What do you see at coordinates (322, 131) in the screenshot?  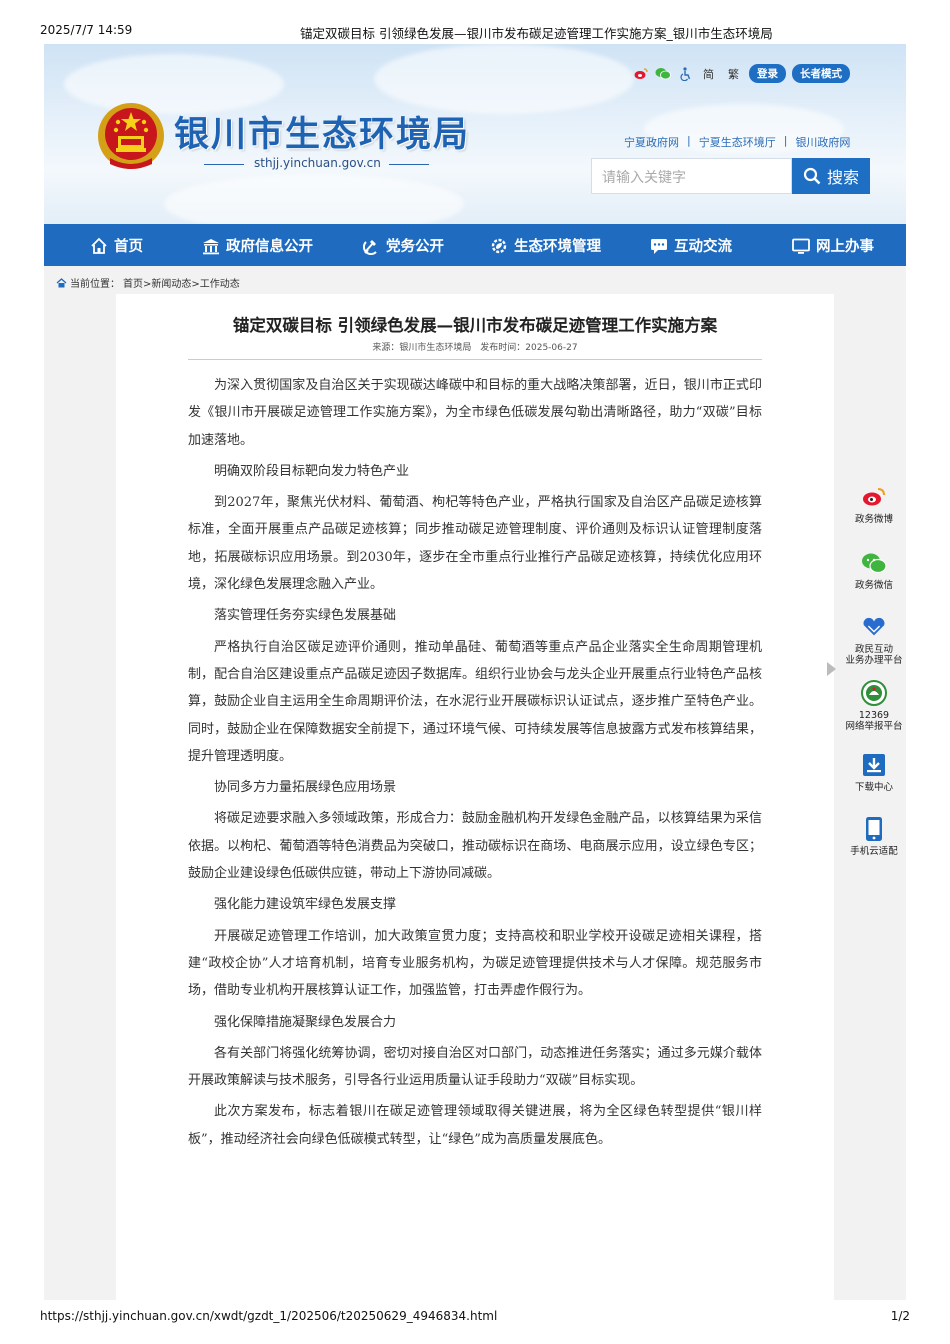 I see `site-name: 银川市生态环境局` at bounding box center [322, 131].